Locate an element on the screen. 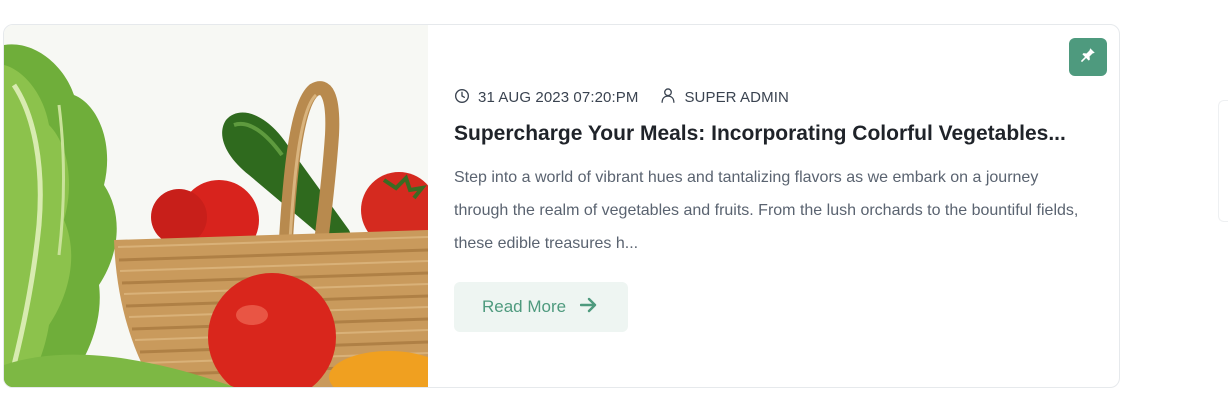 Image resolution: width=1228 pixels, height=406 pixels. read-more-label: Read More is located at coordinates (524, 306).